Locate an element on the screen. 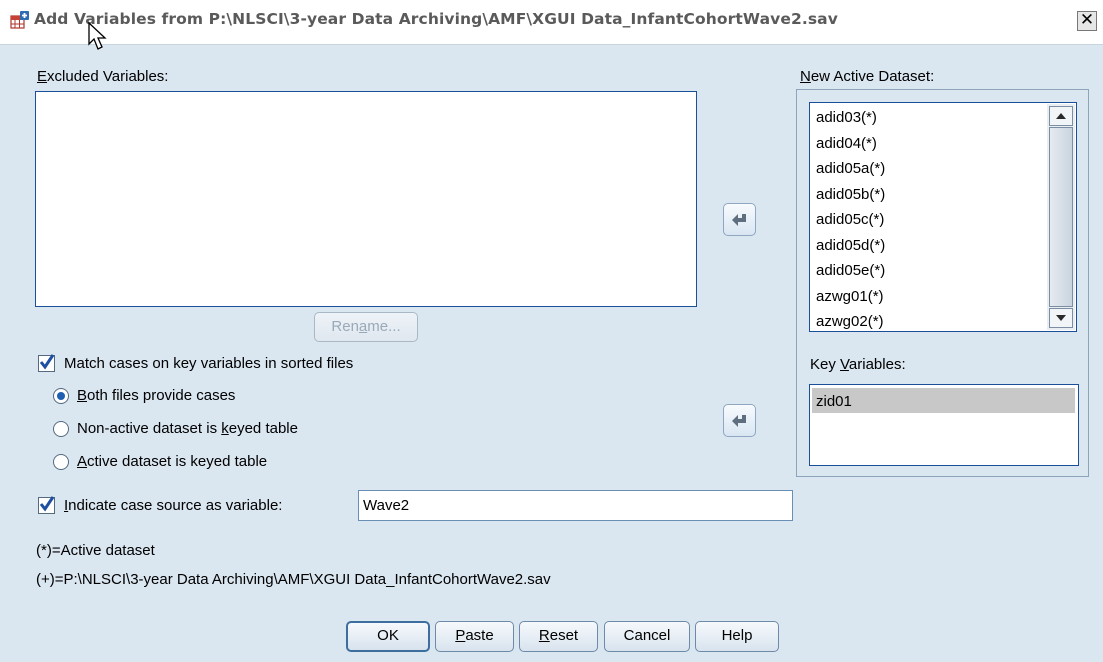  close-button: ✕ is located at coordinates (1087, 21).